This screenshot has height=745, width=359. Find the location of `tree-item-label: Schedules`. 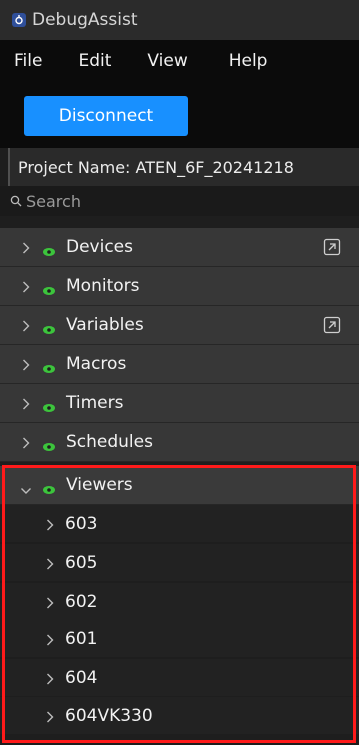

tree-item-label: Schedules is located at coordinates (109, 442).